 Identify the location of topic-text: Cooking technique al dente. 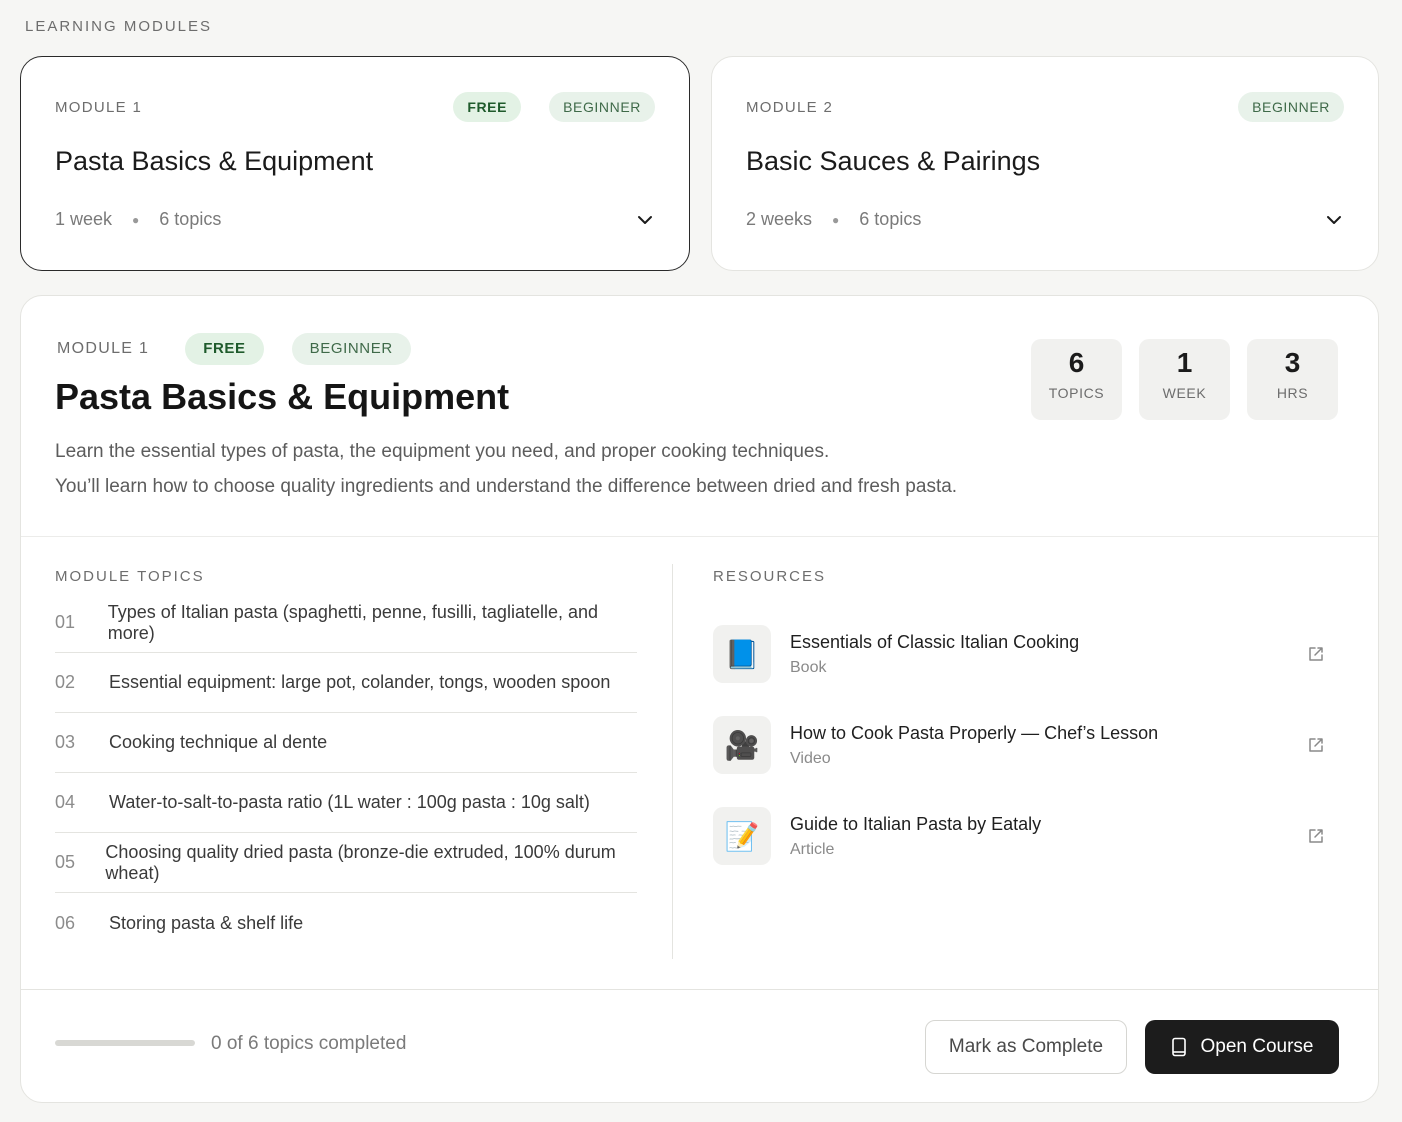
(218, 742).